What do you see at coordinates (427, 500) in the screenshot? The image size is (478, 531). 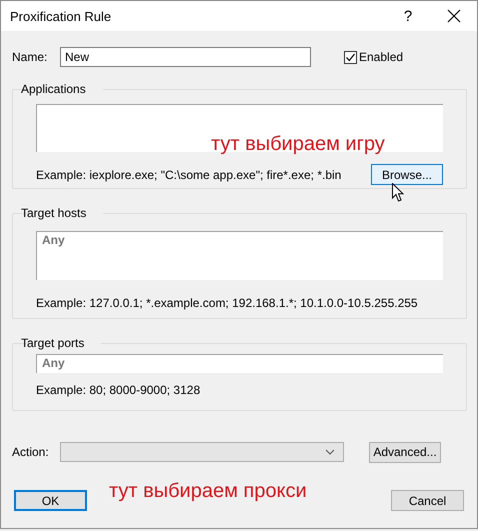 I see `cancel-button: Cancel` at bounding box center [427, 500].